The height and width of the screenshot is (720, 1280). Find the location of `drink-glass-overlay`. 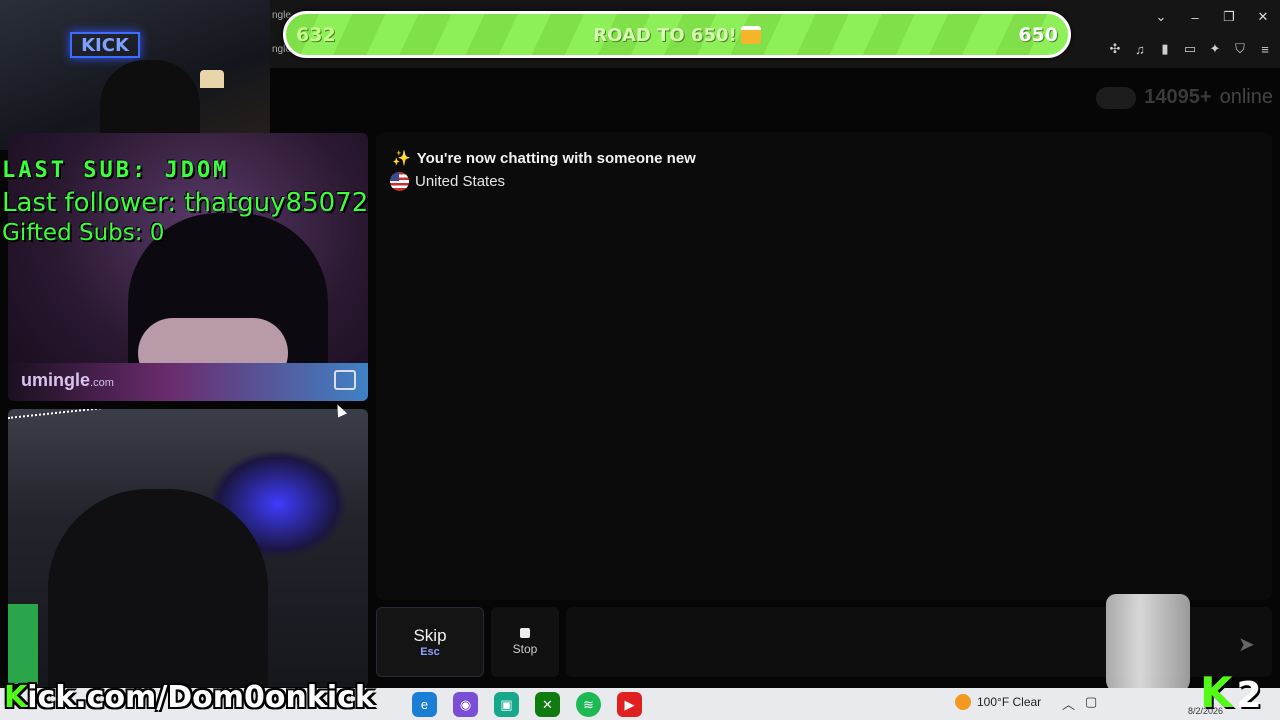

drink-glass-overlay is located at coordinates (1148, 644).